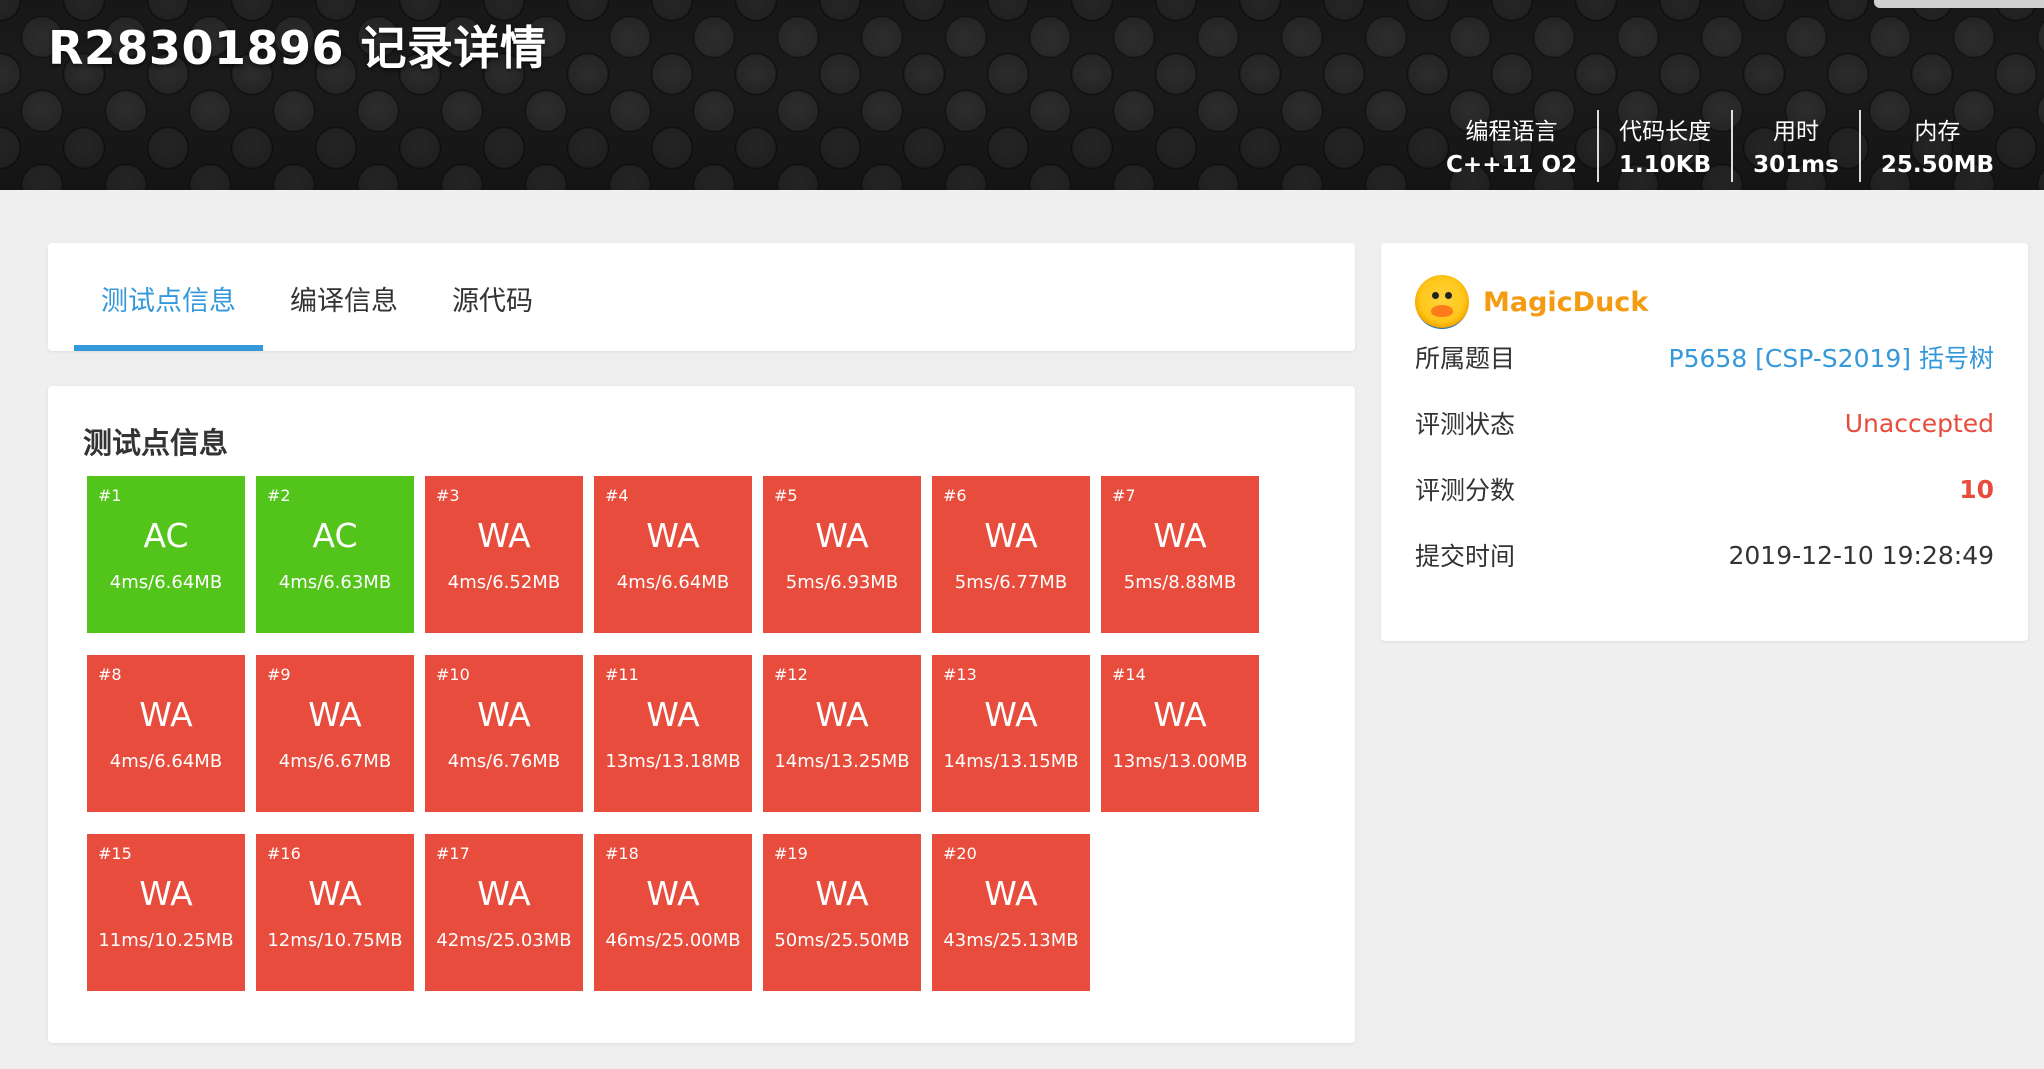 The width and height of the screenshot is (2044, 1069). I want to click on submit-time-value: 2019-12-10 19:28:49, so click(1861, 555).